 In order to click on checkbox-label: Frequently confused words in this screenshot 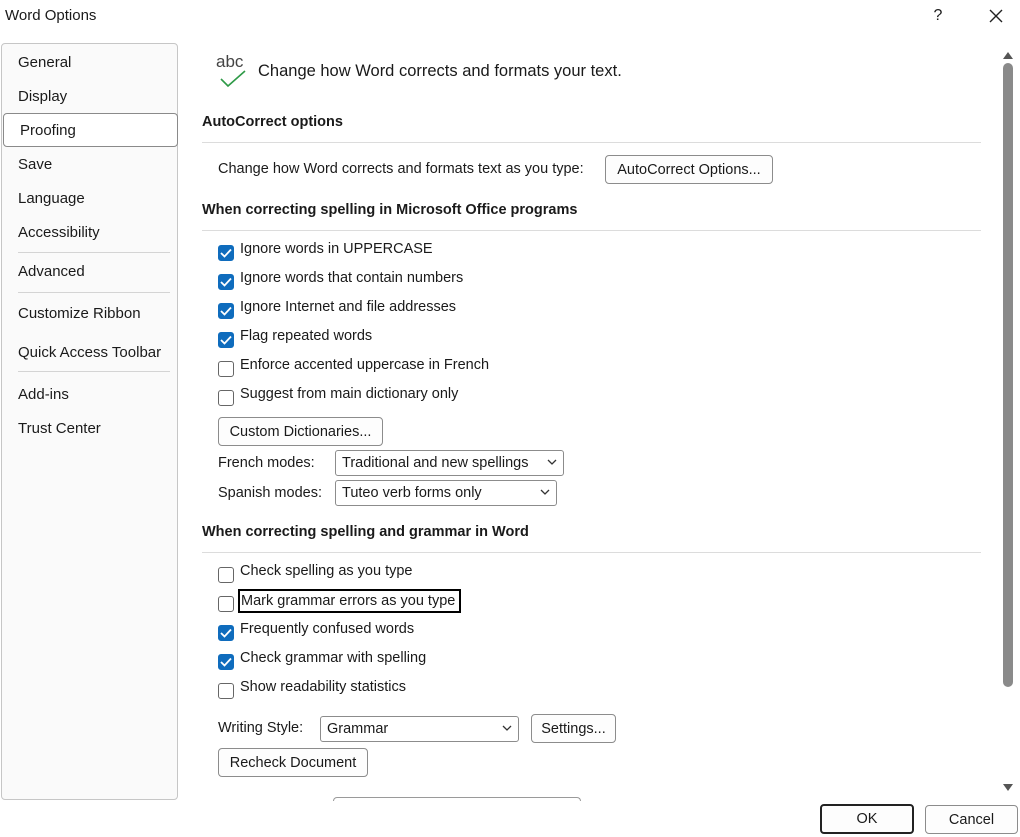, I will do `click(327, 629)`.